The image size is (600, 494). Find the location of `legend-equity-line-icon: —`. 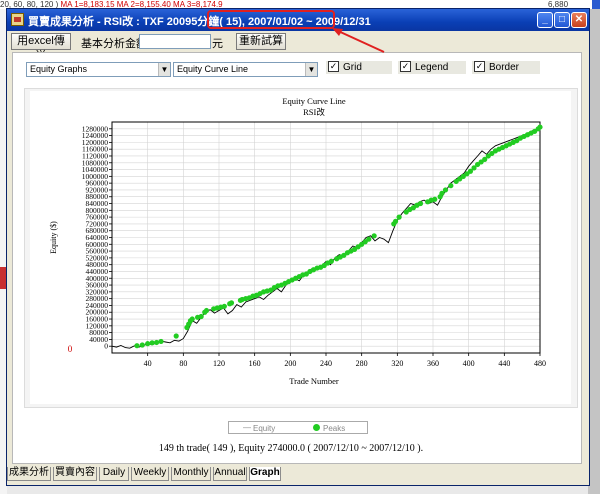

legend-equity-line-icon: — is located at coordinates (247, 427).